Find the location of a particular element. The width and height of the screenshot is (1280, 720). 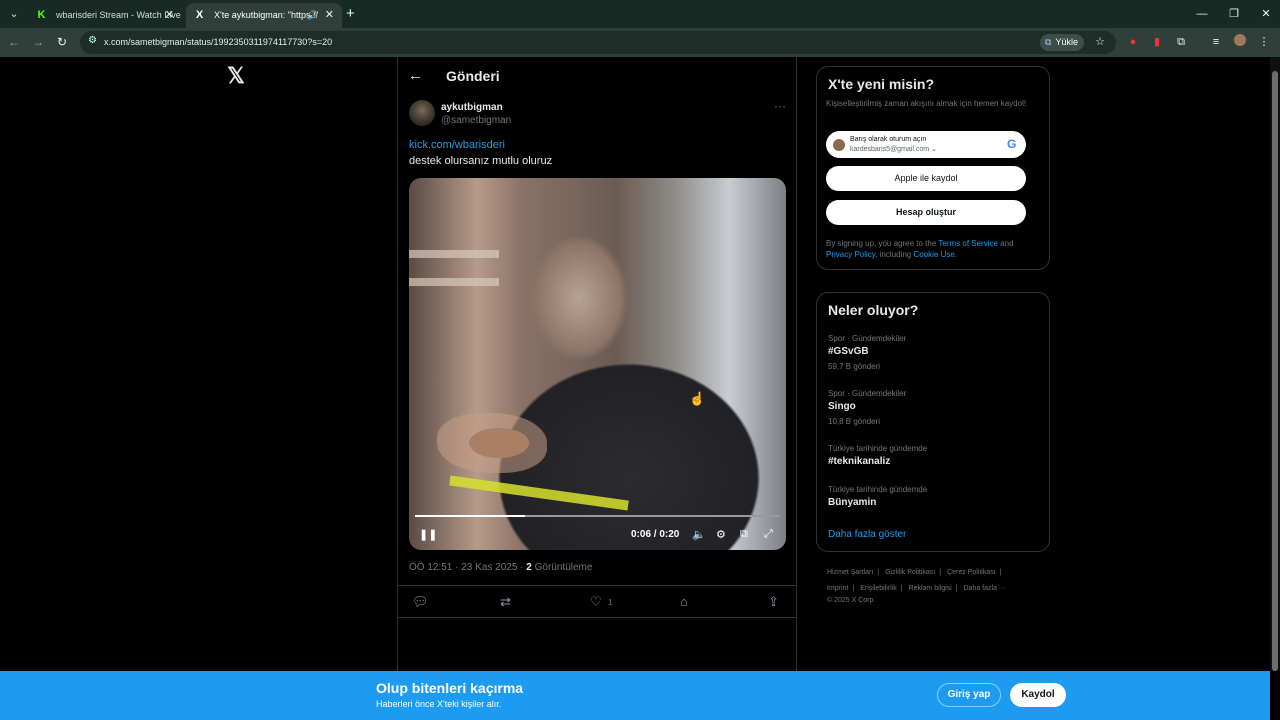

new-tab-icon: + is located at coordinates (353, 14).